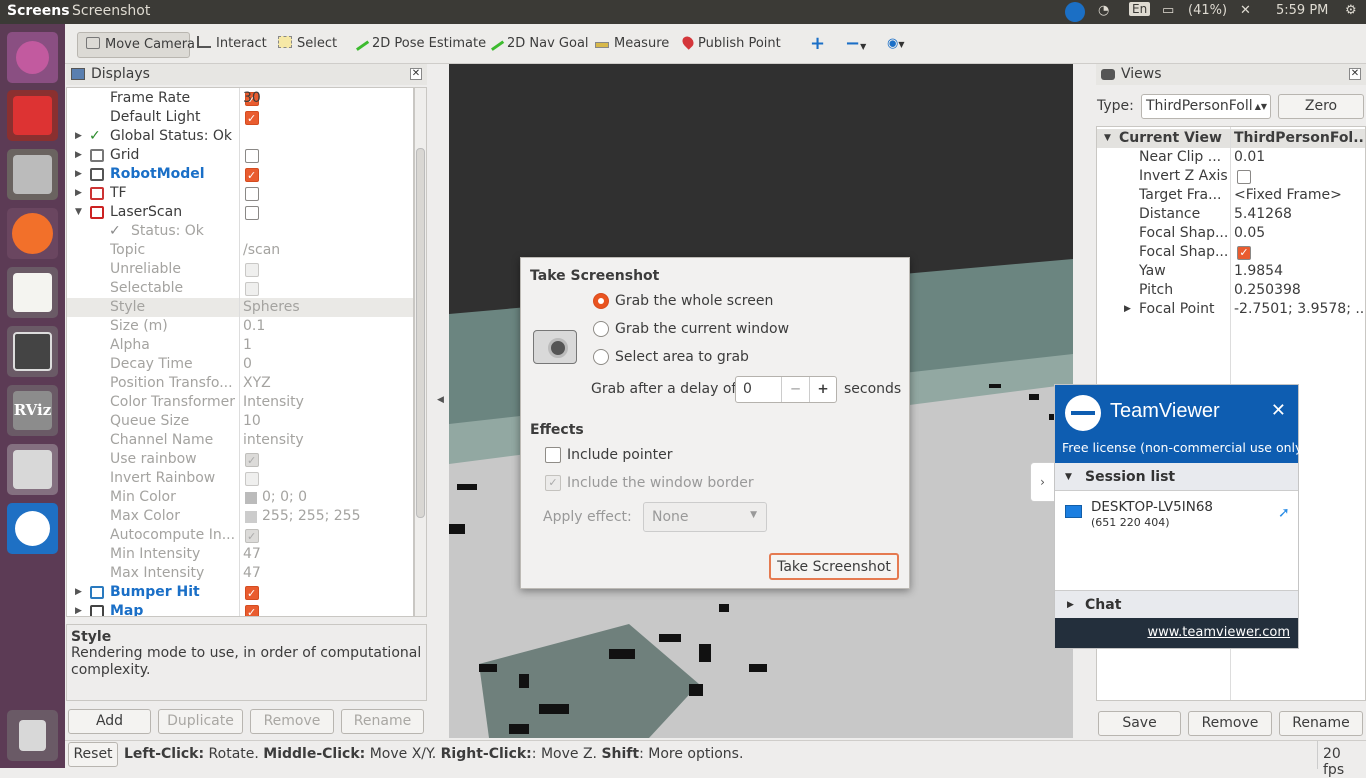 The image size is (1366, 778). I want to click on view-row-target-fra: Target Fra... <Fixed Frame>, so click(1231, 195).